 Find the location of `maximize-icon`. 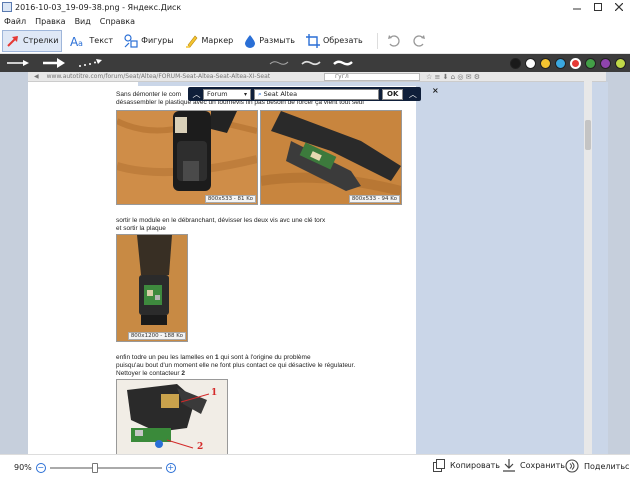

maximize-icon is located at coordinates (598, 7).